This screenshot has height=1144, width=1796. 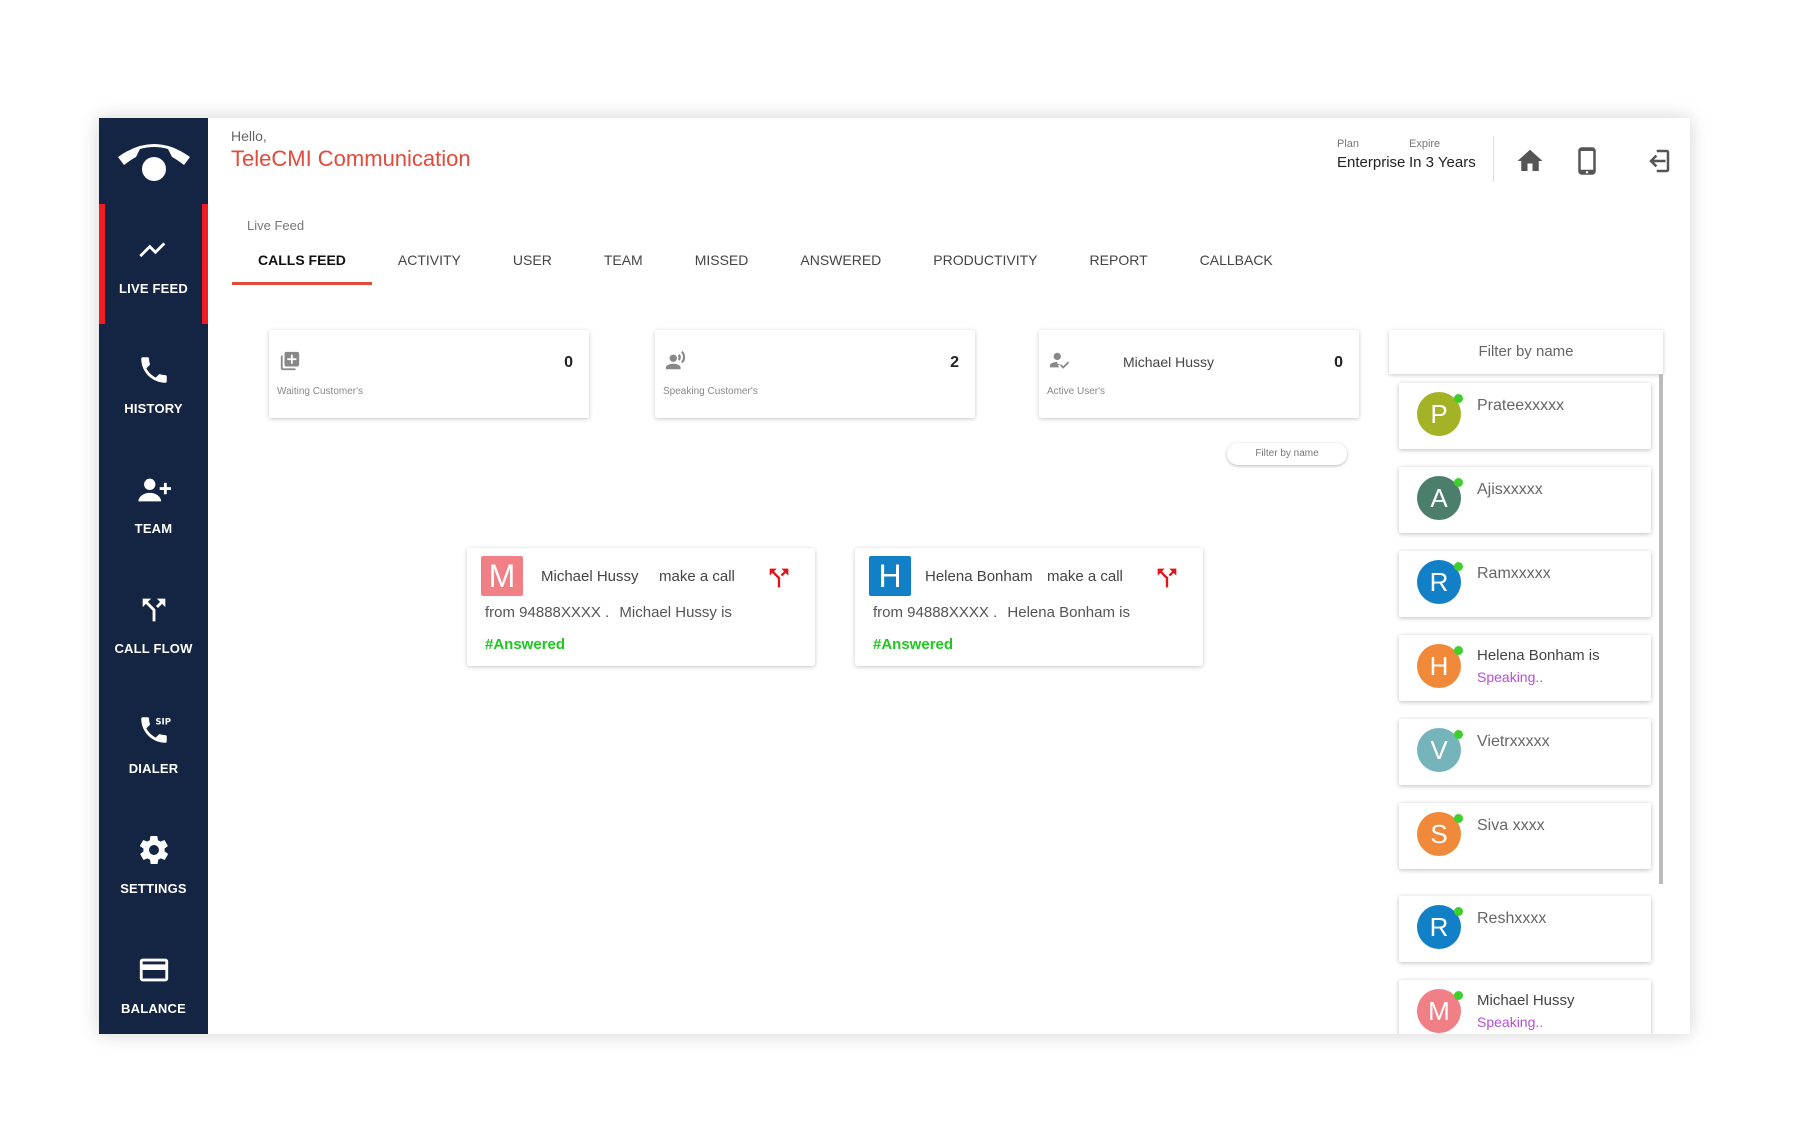 What do you see at coordinates (153, 969) in the screenshot?
I see `credit-card-icon` at bounding box center [153, 969].